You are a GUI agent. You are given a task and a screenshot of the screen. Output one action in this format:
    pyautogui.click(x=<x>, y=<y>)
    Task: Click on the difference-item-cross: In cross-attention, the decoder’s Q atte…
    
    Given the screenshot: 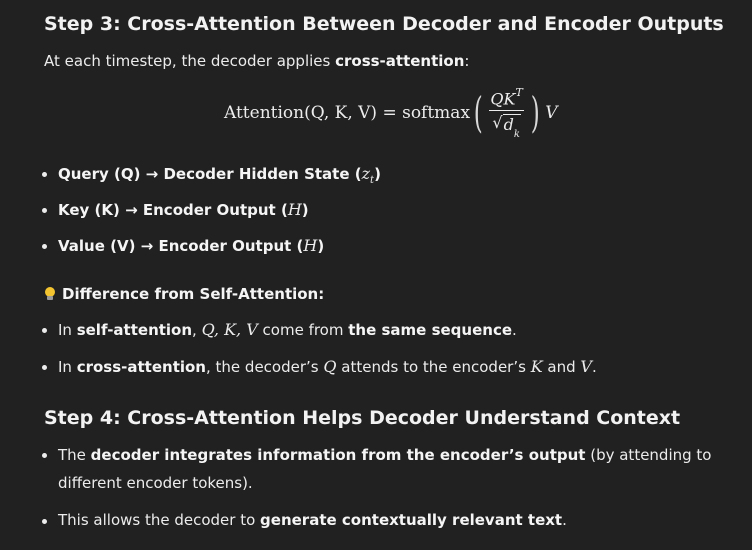 What is the action you would take?
    pyautogui.click(x=319, y=366)
    